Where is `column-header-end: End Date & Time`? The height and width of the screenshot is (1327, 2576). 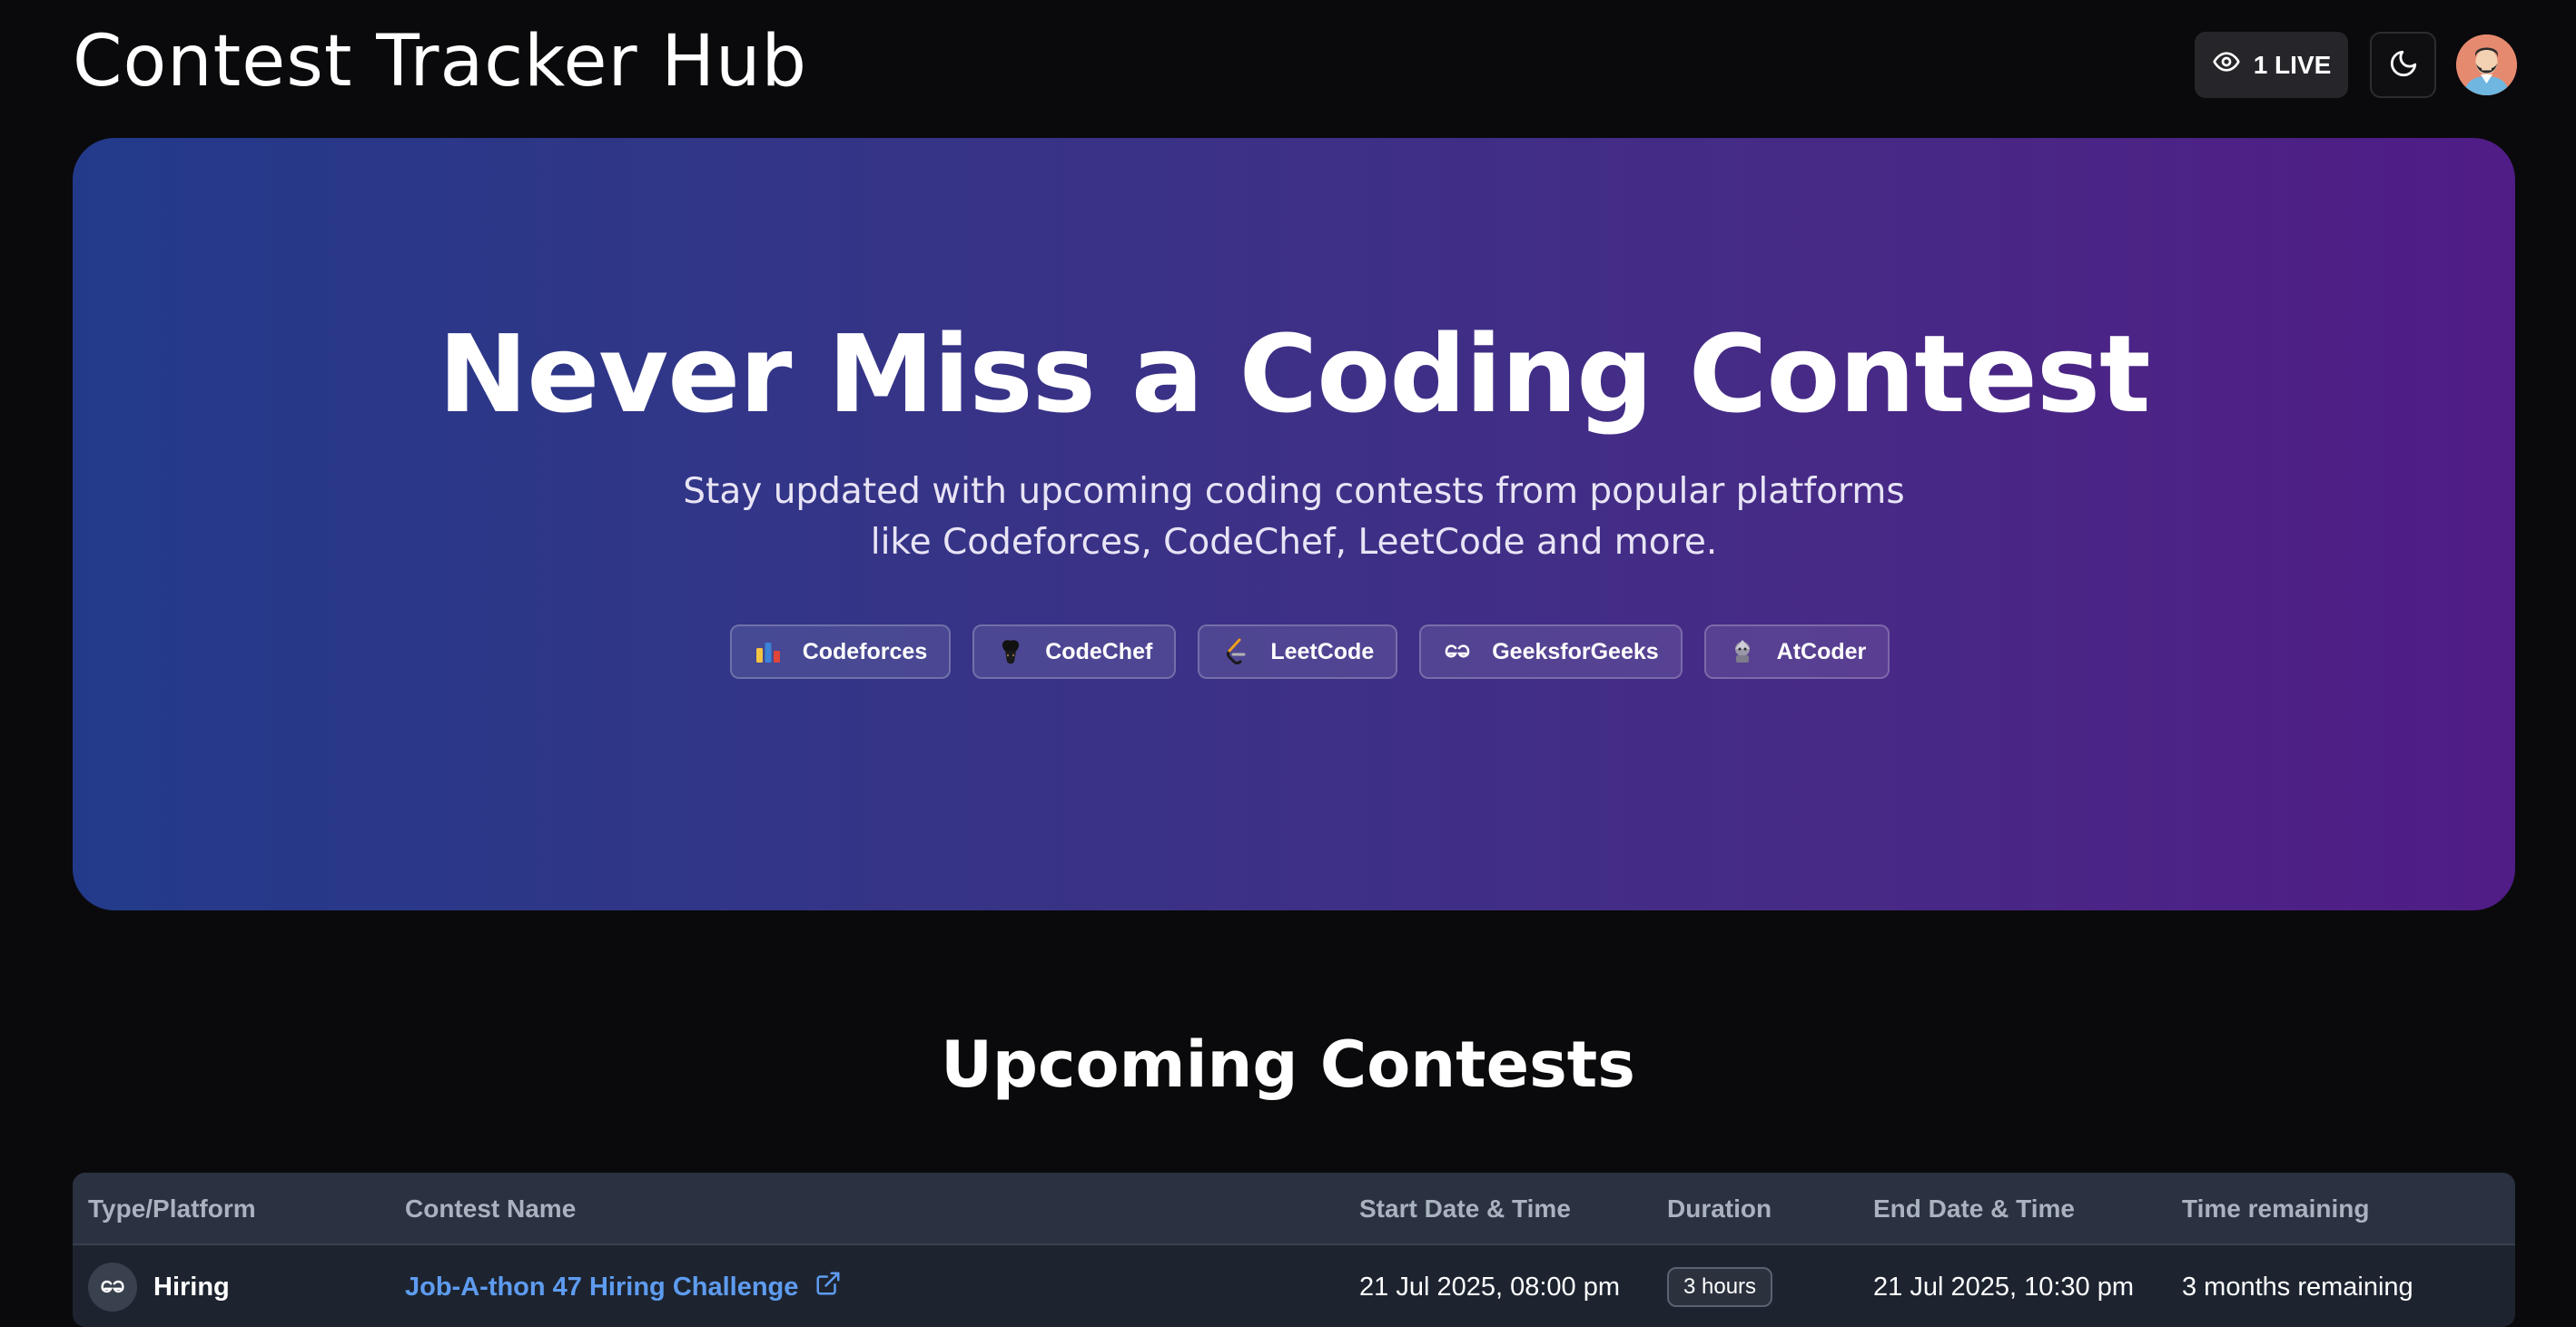
column-header-end: End Date & Time is located at coordinates (1974, 1208).